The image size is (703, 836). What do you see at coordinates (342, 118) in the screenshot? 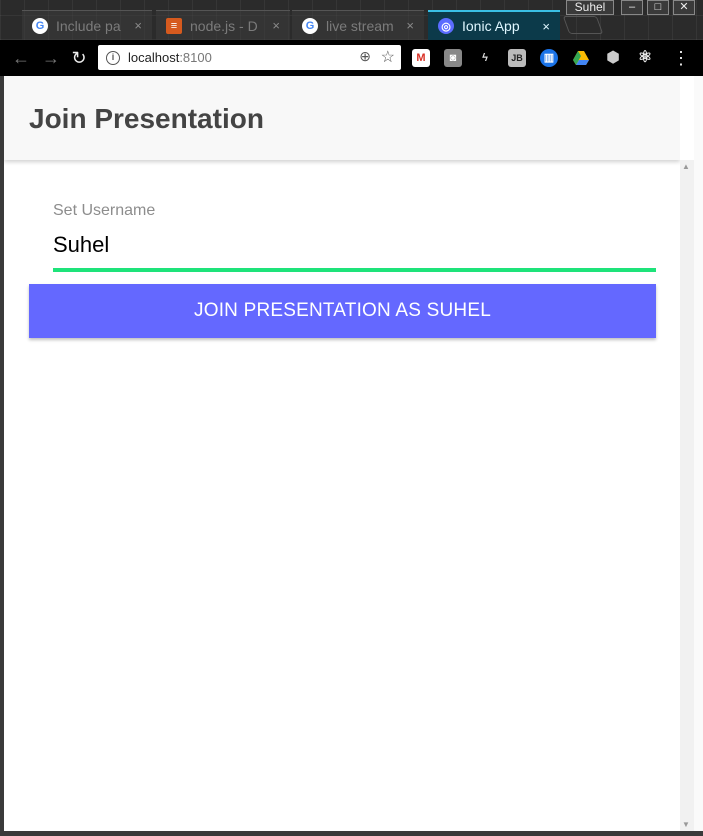
I see `app-header: Join Presentation` at bounding box center [342, 118].